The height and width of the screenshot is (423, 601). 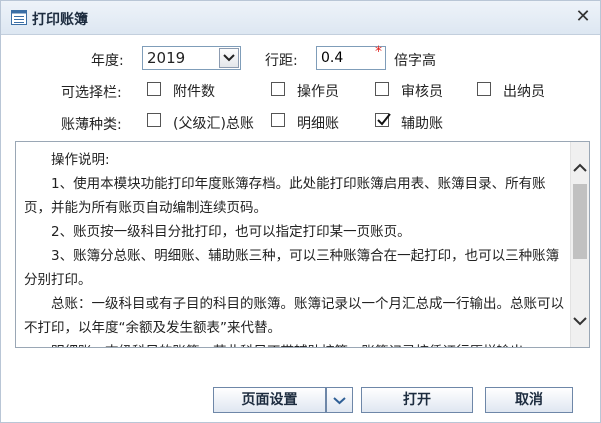 I want to click on checkbox-detail-ledger, so click(x=278, y=120).